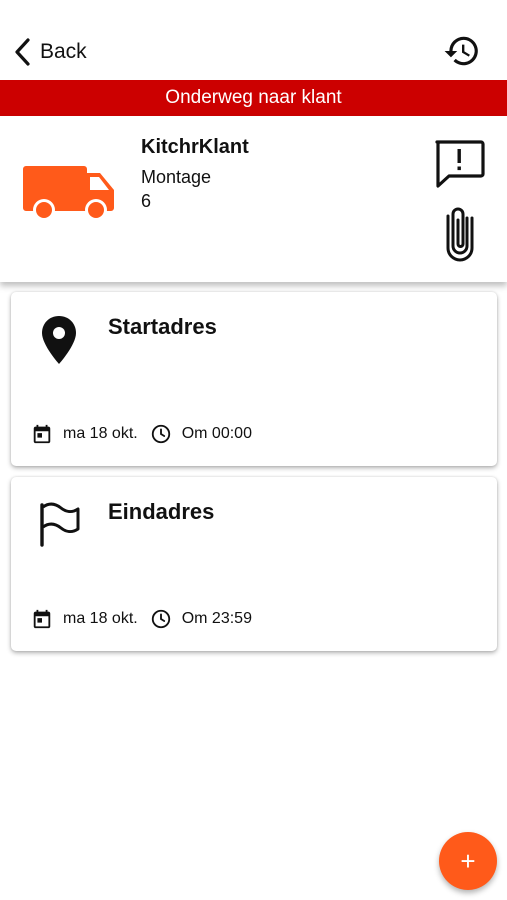 The image size is (507, 900). I want to click on address-title: Eindadres, so click(161, 511).